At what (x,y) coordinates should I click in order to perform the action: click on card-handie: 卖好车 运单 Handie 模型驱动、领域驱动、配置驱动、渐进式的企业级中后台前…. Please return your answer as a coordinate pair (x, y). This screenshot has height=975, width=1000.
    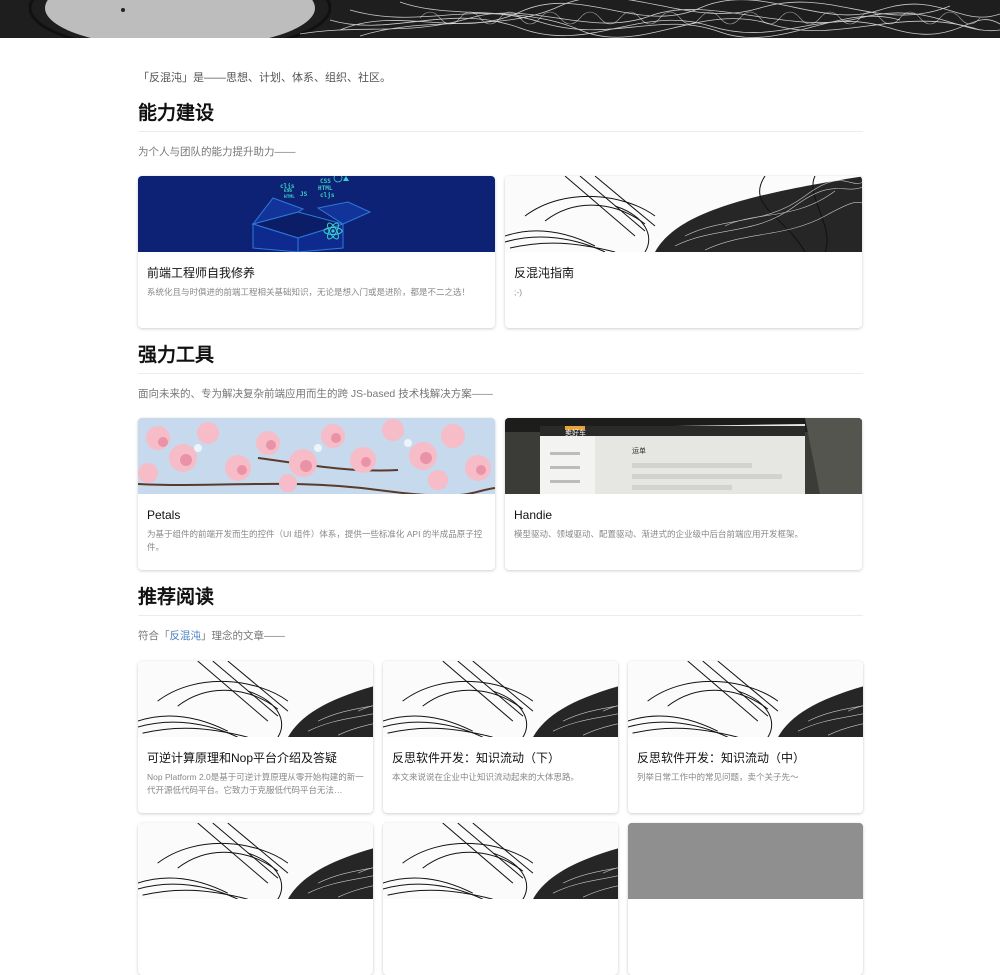
    Looking at the image, I should click on (683, 494).